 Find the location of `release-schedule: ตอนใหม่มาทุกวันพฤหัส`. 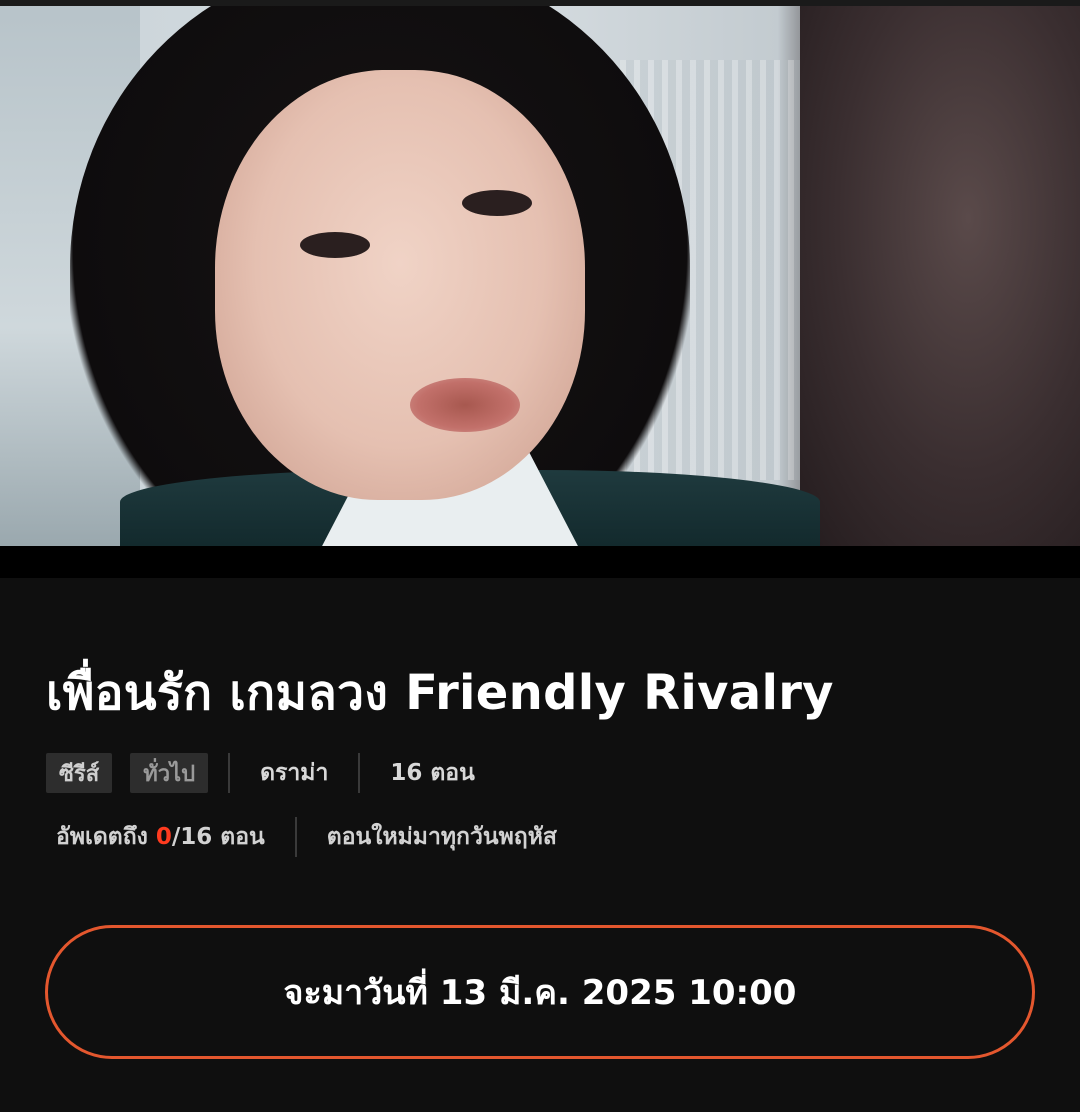

release-schedule: ตอนใหม่มาทุกวันพฤหัส is located at coordinates (441, 837).